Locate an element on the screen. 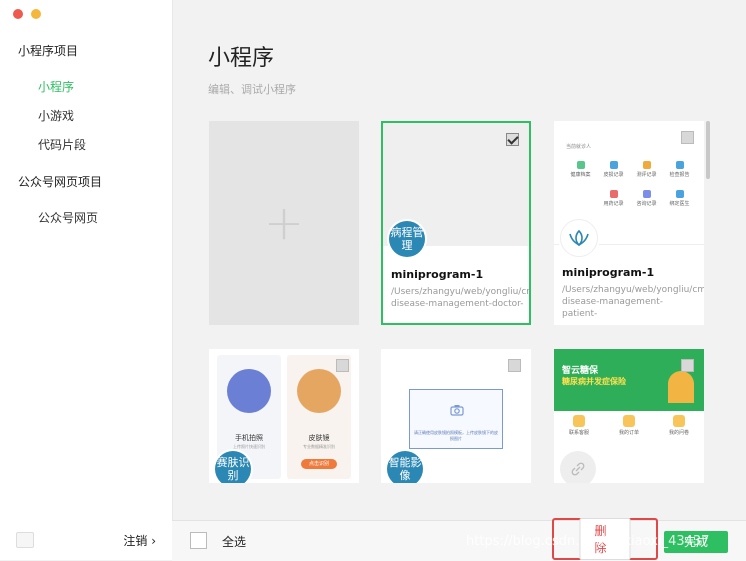 Image resolution: width=746 pixels, height=561 pixels. thumb-label: 皮肤镜 is located at coordinates (319, 438).